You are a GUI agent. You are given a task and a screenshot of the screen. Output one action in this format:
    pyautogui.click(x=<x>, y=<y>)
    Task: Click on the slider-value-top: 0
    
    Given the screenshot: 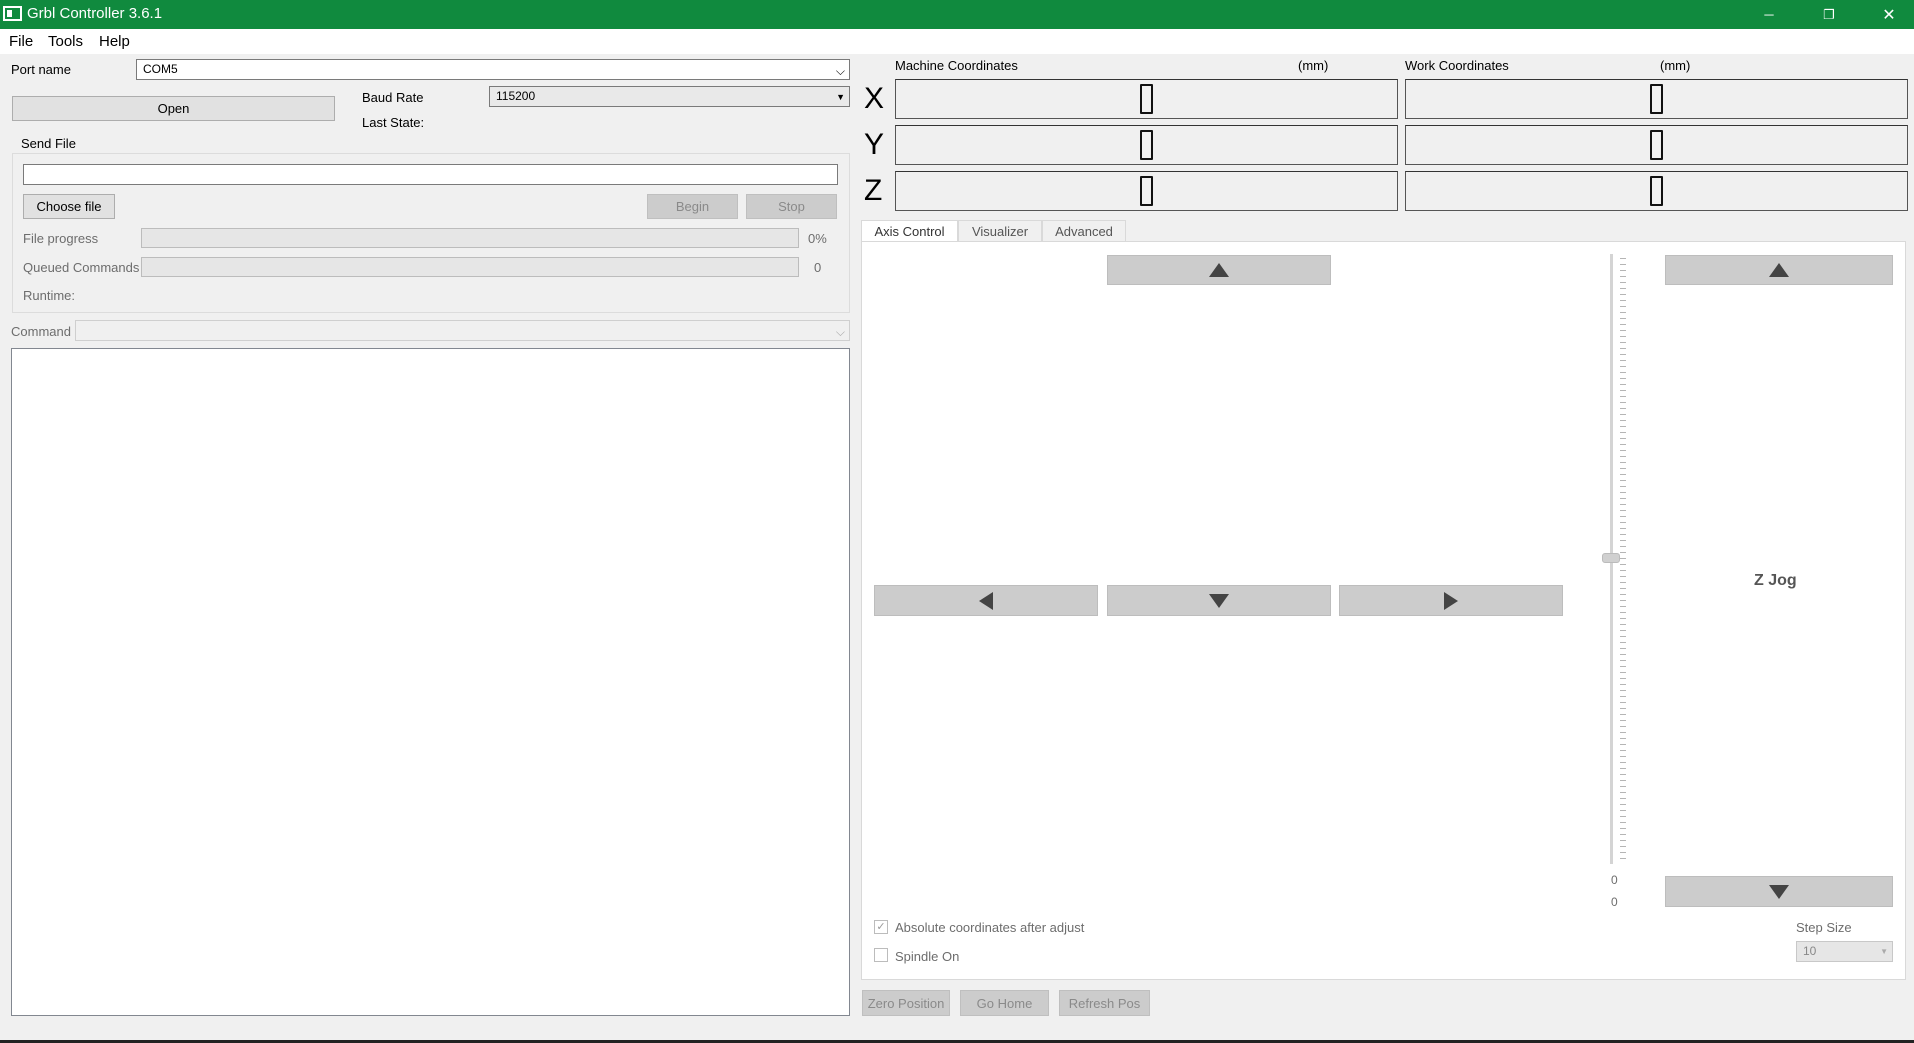 What is the action you would take?
    pyautogui.click(x=1614, y=880)
    